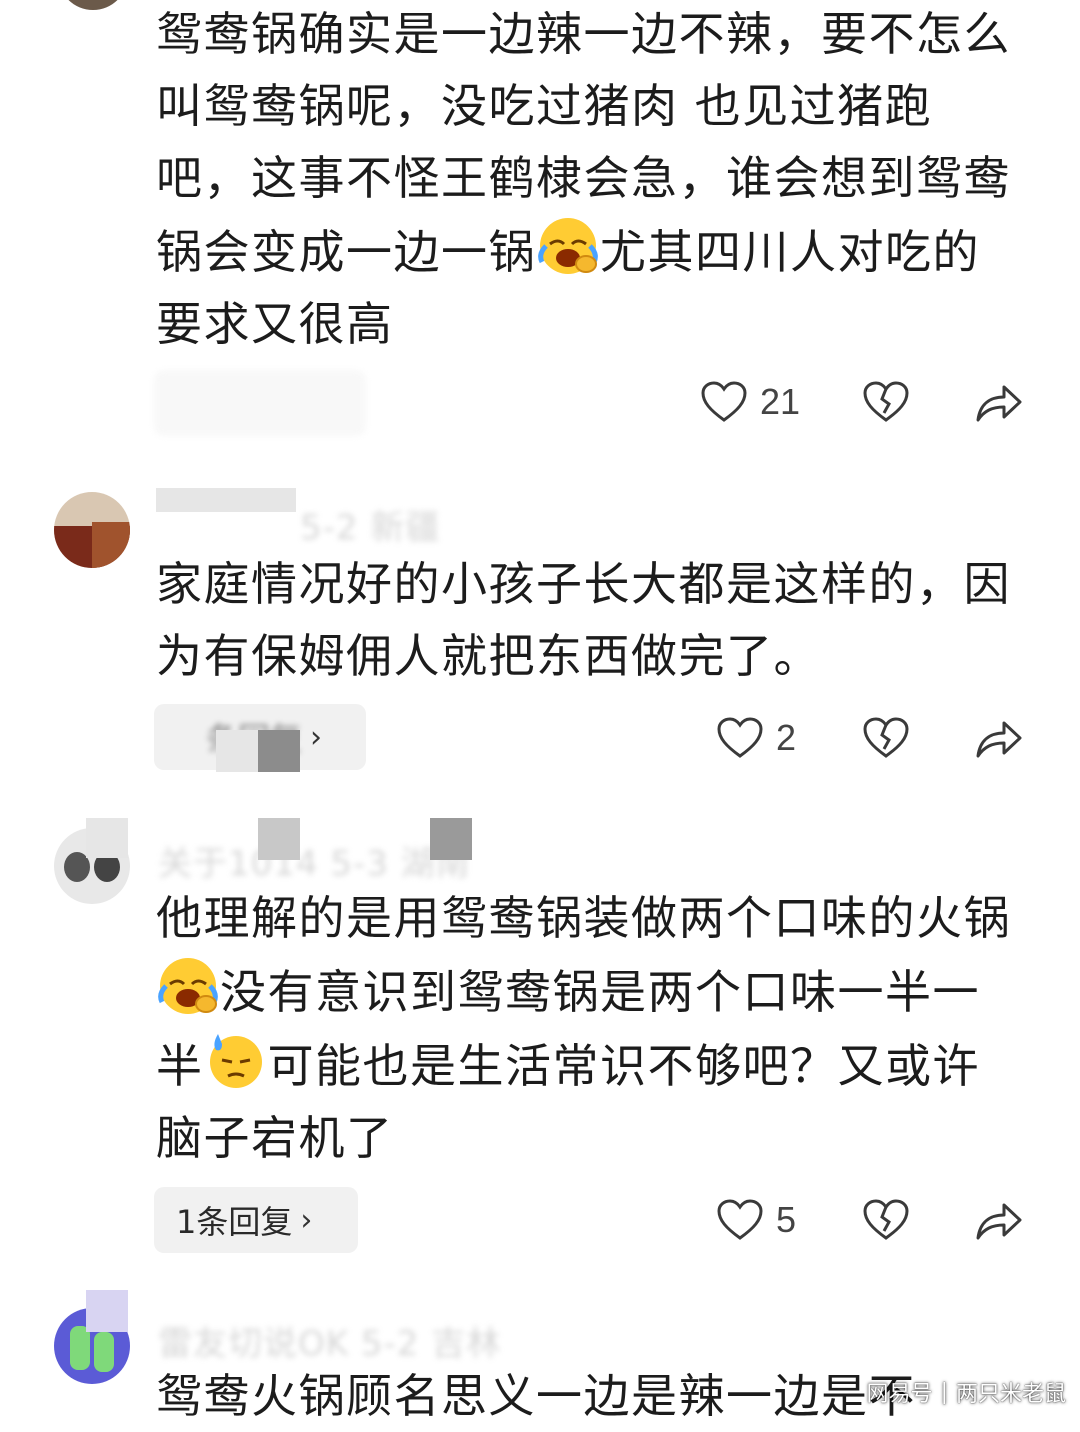 The image size is (1080, 1432). Describe the element at coordinates (370, 528) in the screenshot. I see `comment-meta: 5-2 新疆` at that location.